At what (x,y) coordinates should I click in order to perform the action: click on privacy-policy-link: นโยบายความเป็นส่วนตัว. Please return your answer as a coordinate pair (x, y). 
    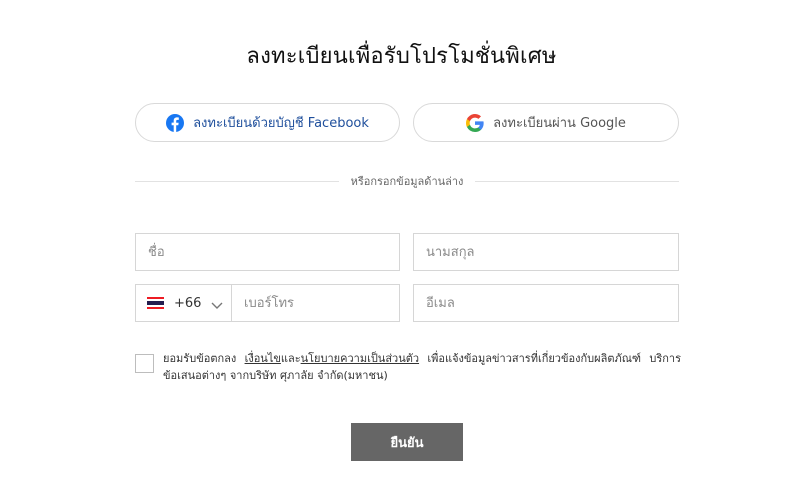
    Looking at the image, I should click on (360, 358).